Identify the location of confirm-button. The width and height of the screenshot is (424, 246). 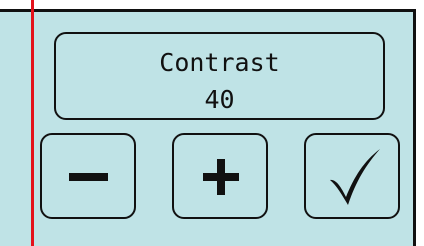
(352, 176).